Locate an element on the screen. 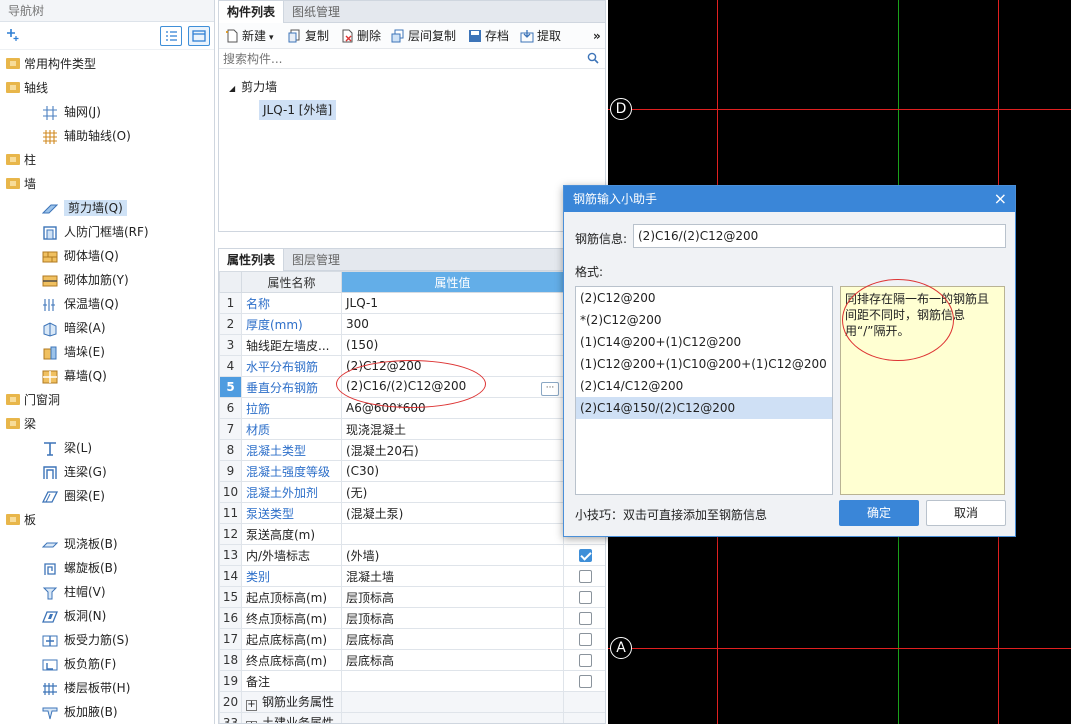 The width and height of the screenshot is (1071, 728). close-icon: × is located at coordinates (1000, 199).